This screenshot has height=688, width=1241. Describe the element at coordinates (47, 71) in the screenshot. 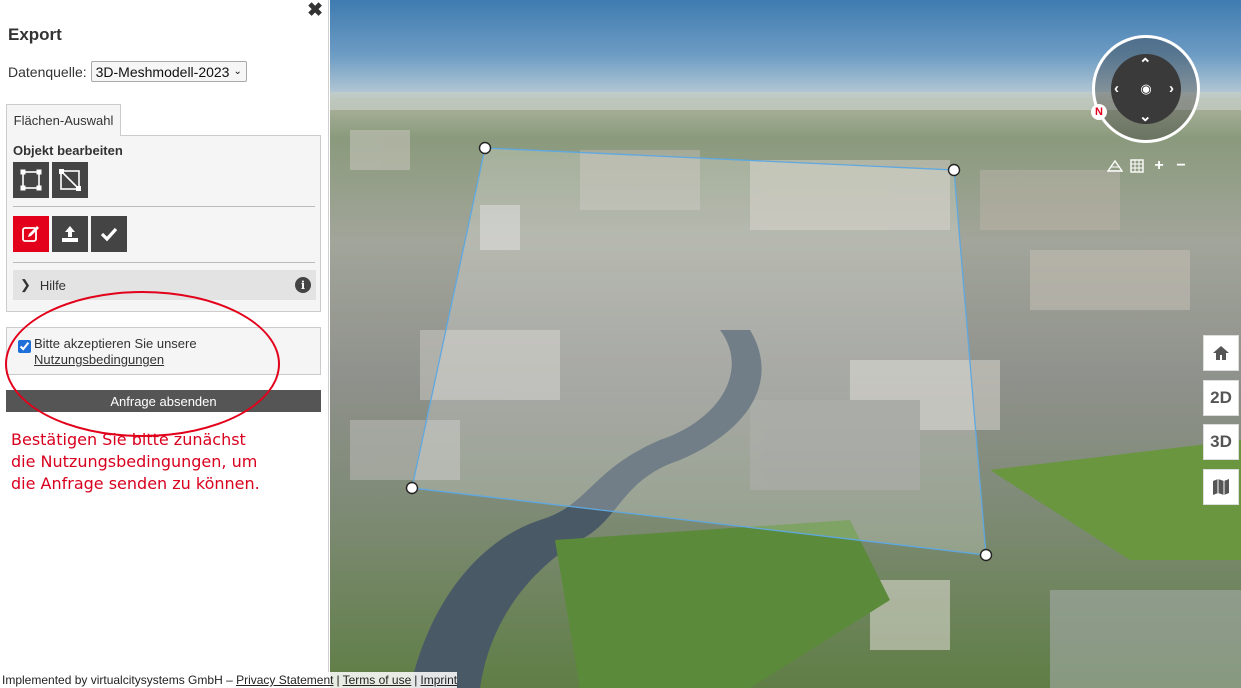

I see `source-label: Datenquelle:` at that location.